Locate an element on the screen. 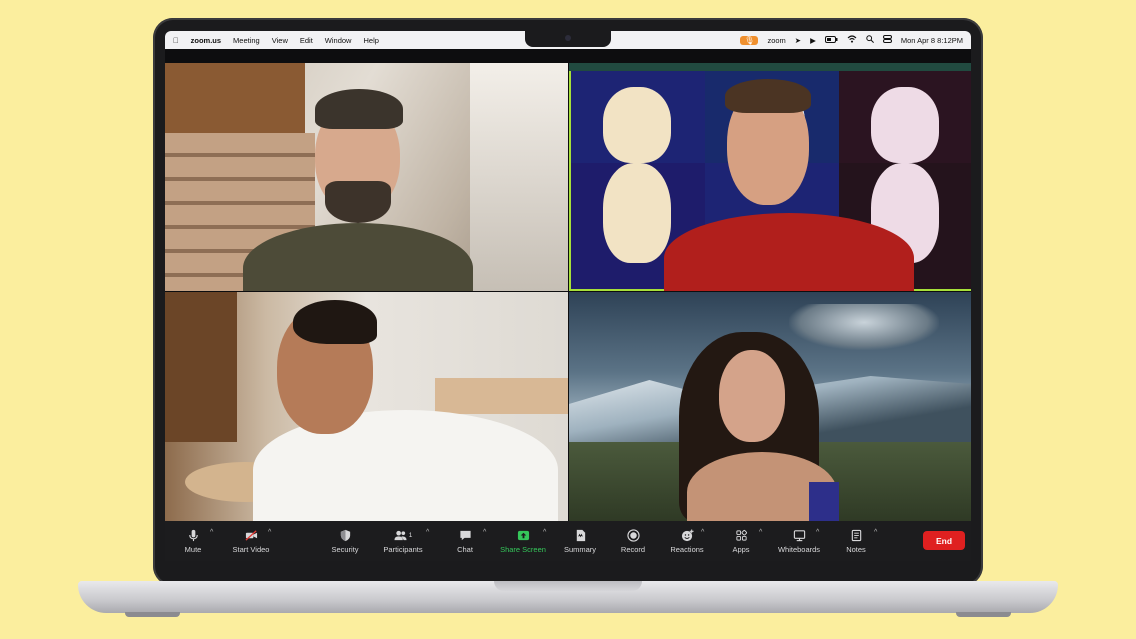  control-center-icon is located at coordinates (887, 40).